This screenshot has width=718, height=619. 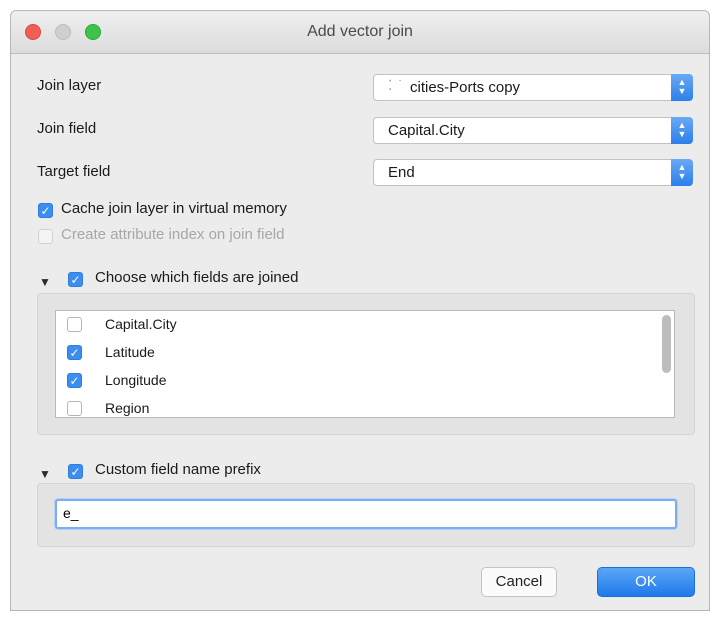 I want to click on prefix-input, so click(x=357, y=513).